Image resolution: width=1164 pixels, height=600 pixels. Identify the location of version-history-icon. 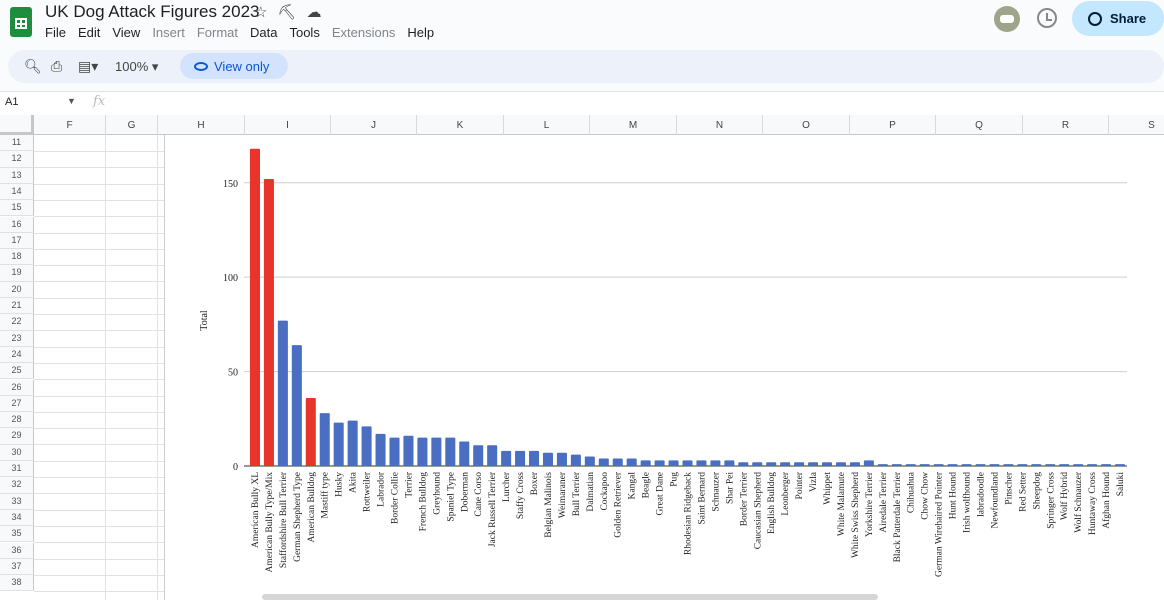
(1047, 18).